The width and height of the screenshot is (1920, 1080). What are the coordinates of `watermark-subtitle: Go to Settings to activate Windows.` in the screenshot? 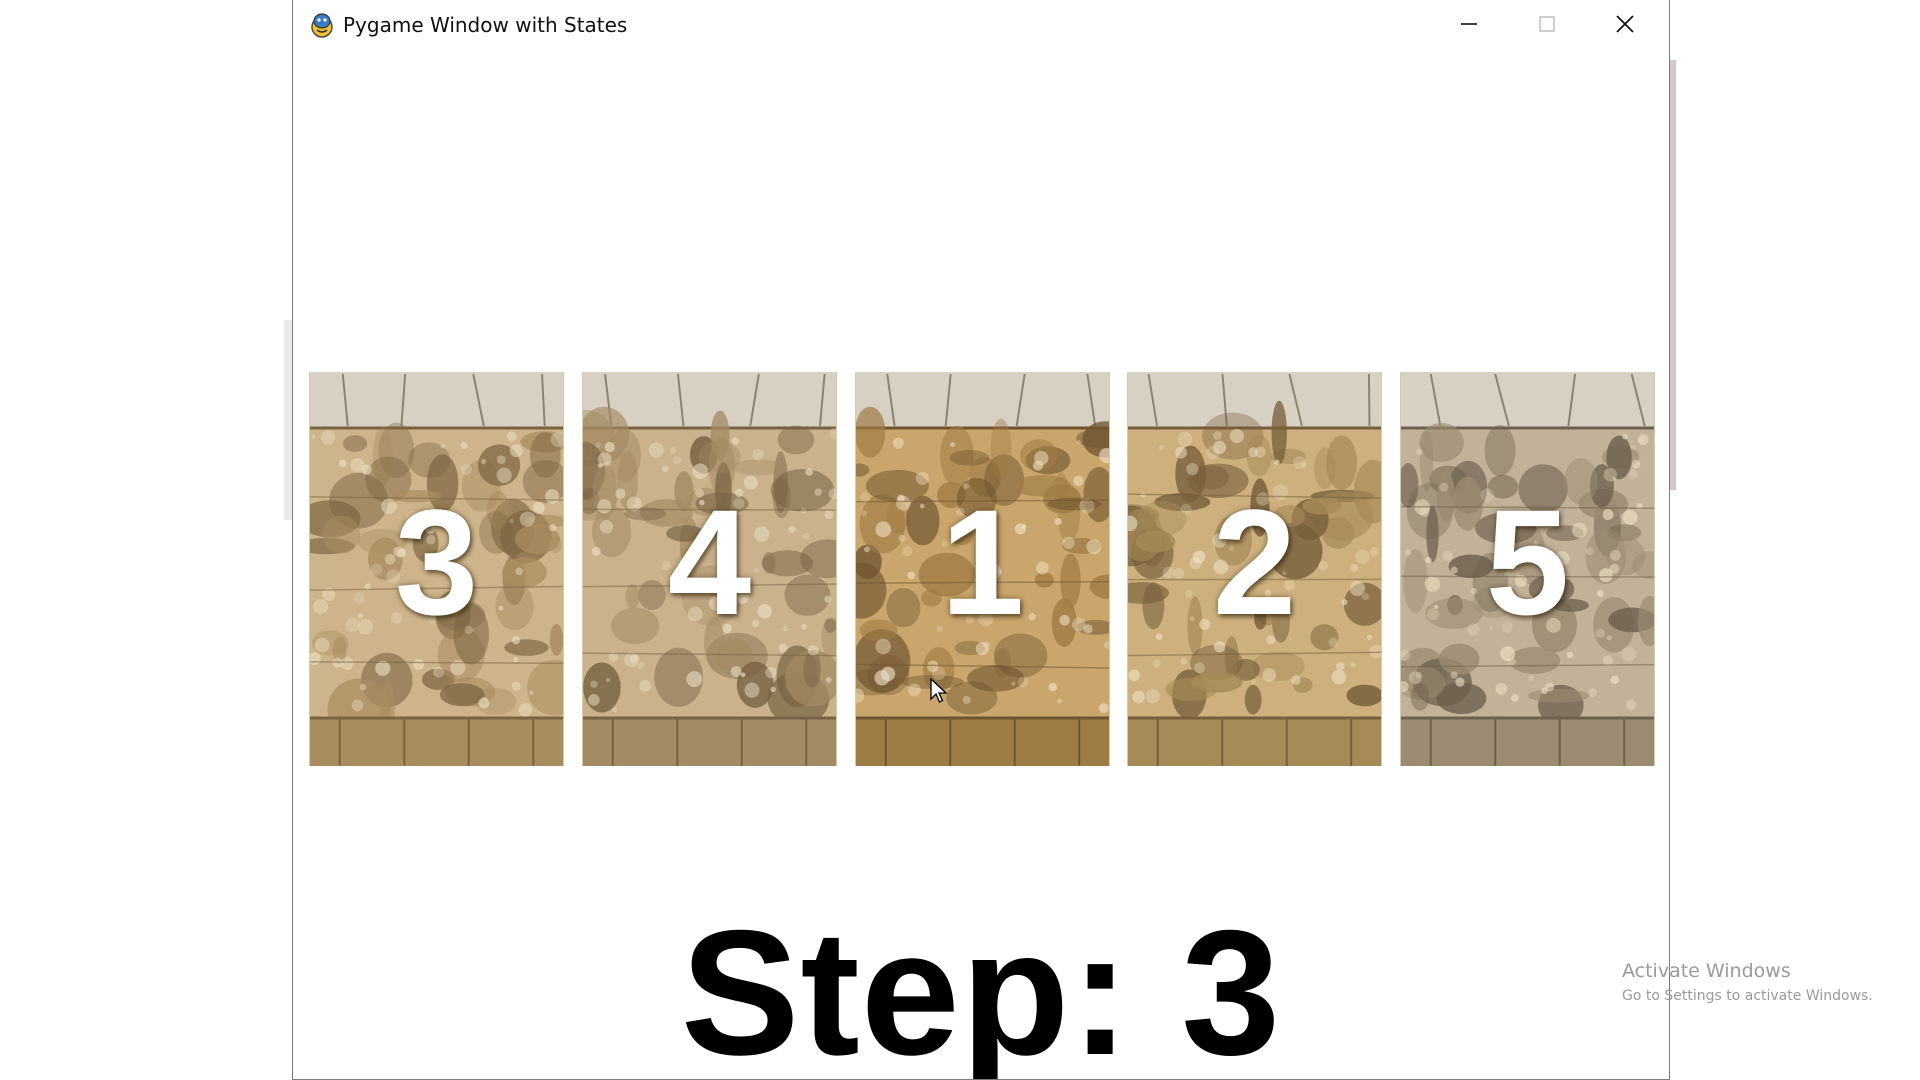 It's located at (1747, 996).